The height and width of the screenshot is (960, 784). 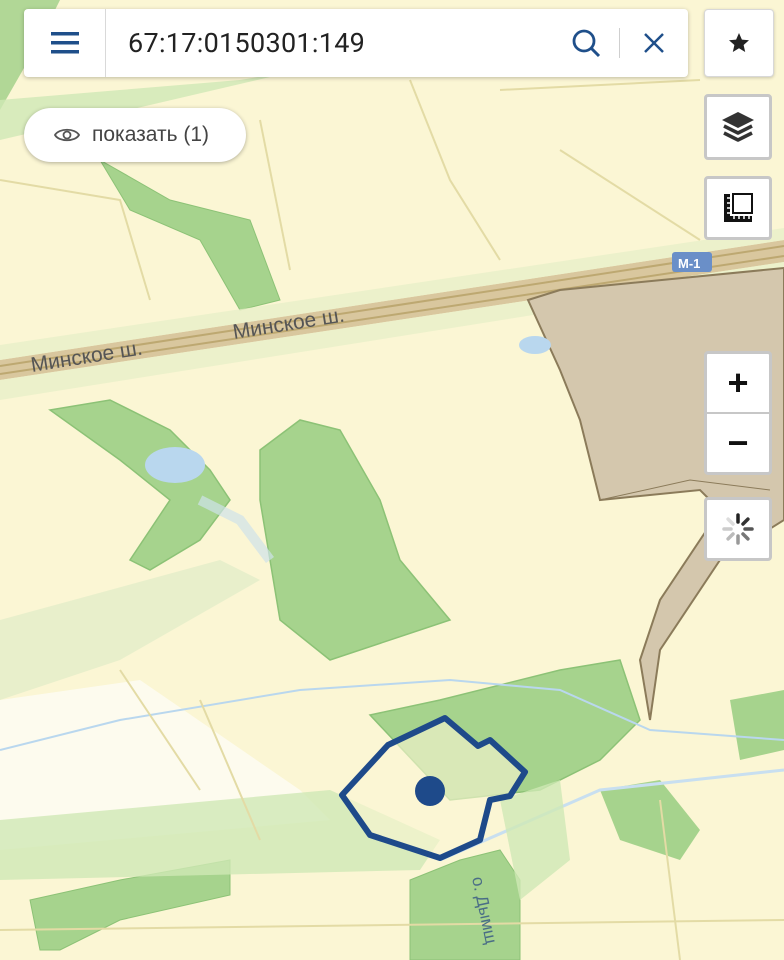 What do you see at coordinates (738, 413) in the screenshot?
I see `zoom-controls: + −` at bounding box center [738, 413].